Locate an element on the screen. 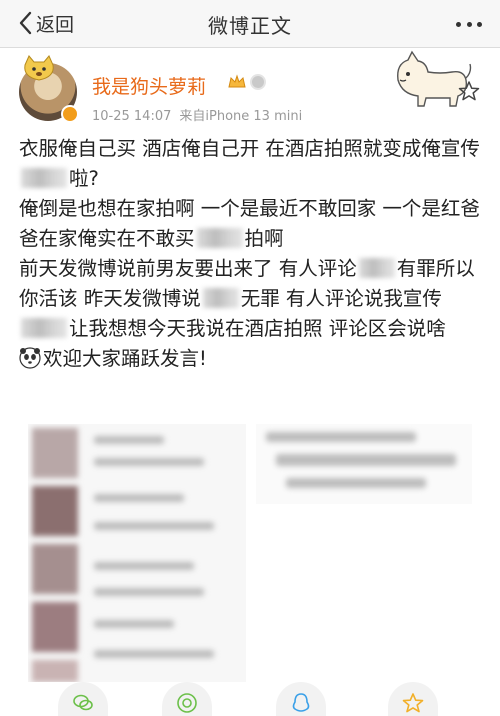 The height and width of the screenshot is (716, 500). nav-bar: 返回 微博正文 is located at coordinates (250, 24).